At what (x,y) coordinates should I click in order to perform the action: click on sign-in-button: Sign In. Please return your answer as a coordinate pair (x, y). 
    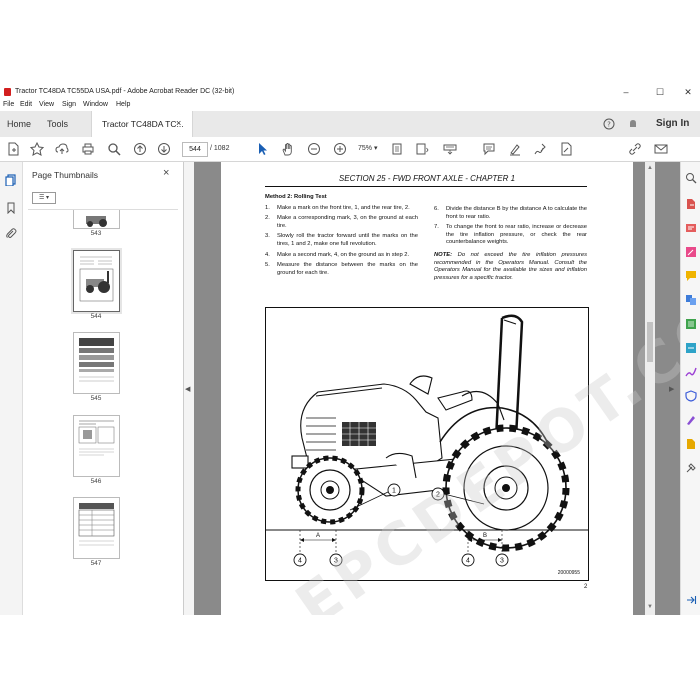
    Looking at the image, I should click on (672, 123).